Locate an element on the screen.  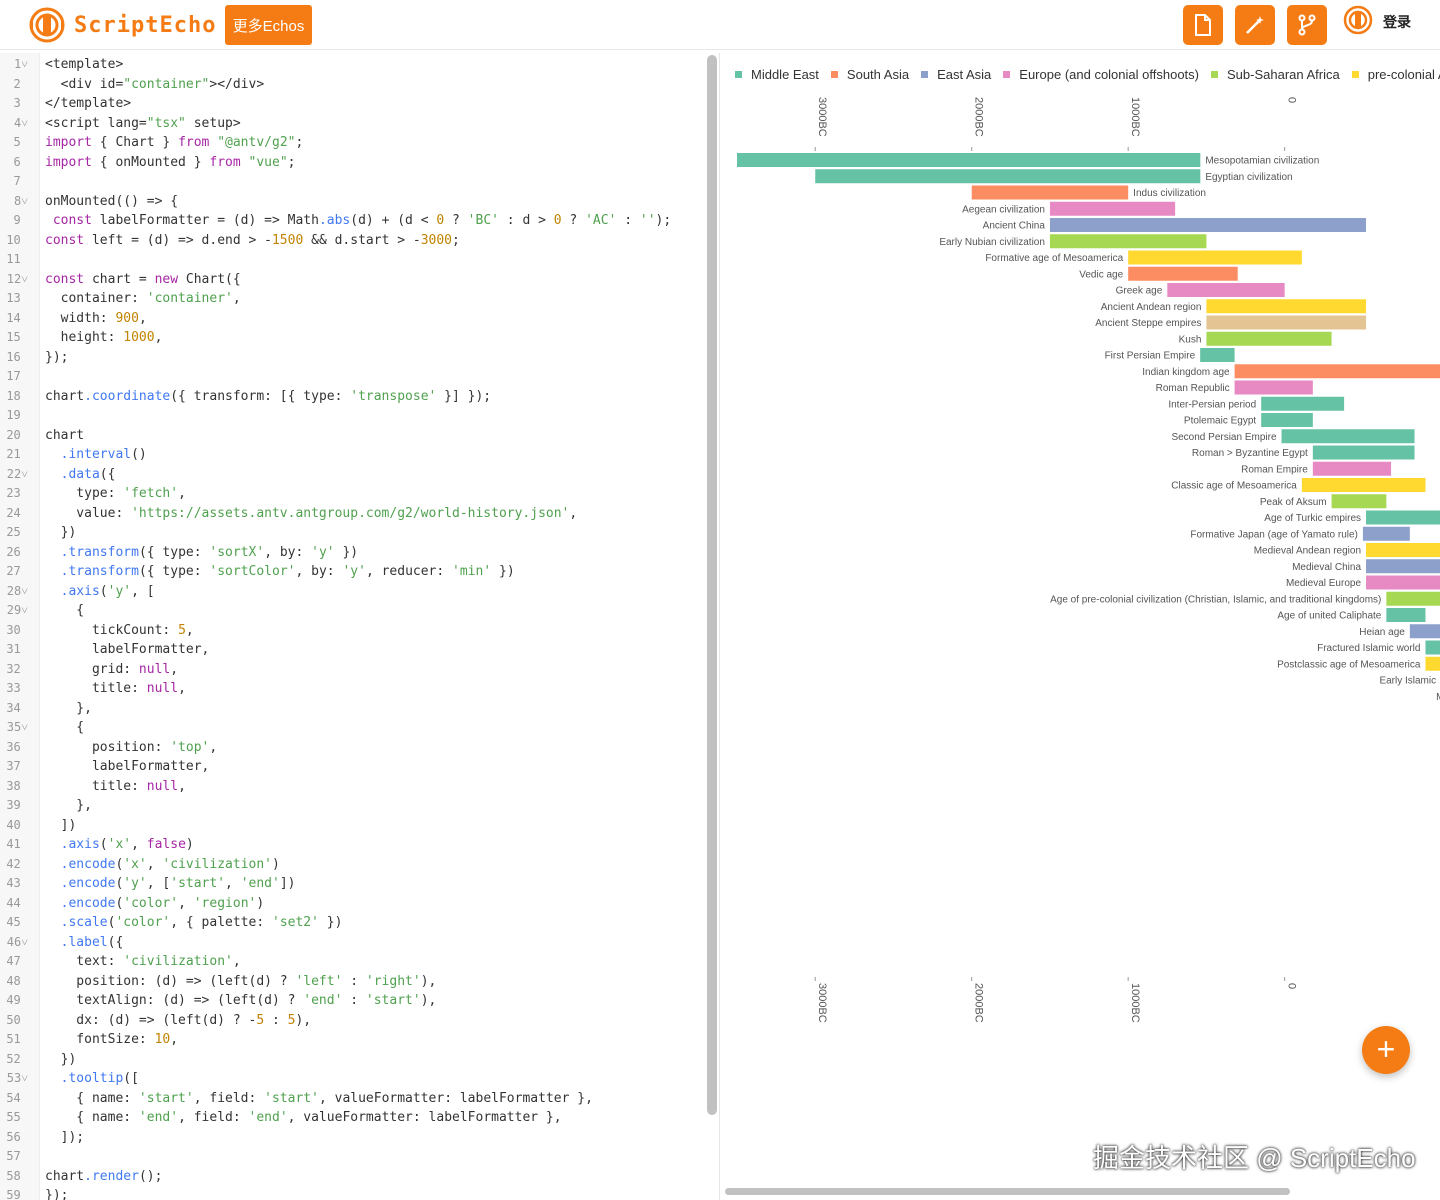
line-number: 5 is located at coordinates (20, 142).